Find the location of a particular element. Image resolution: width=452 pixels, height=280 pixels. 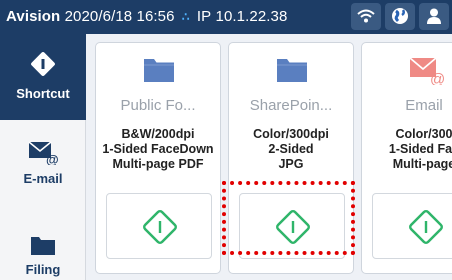

wifi-icon is located at coordinates (366, 16).